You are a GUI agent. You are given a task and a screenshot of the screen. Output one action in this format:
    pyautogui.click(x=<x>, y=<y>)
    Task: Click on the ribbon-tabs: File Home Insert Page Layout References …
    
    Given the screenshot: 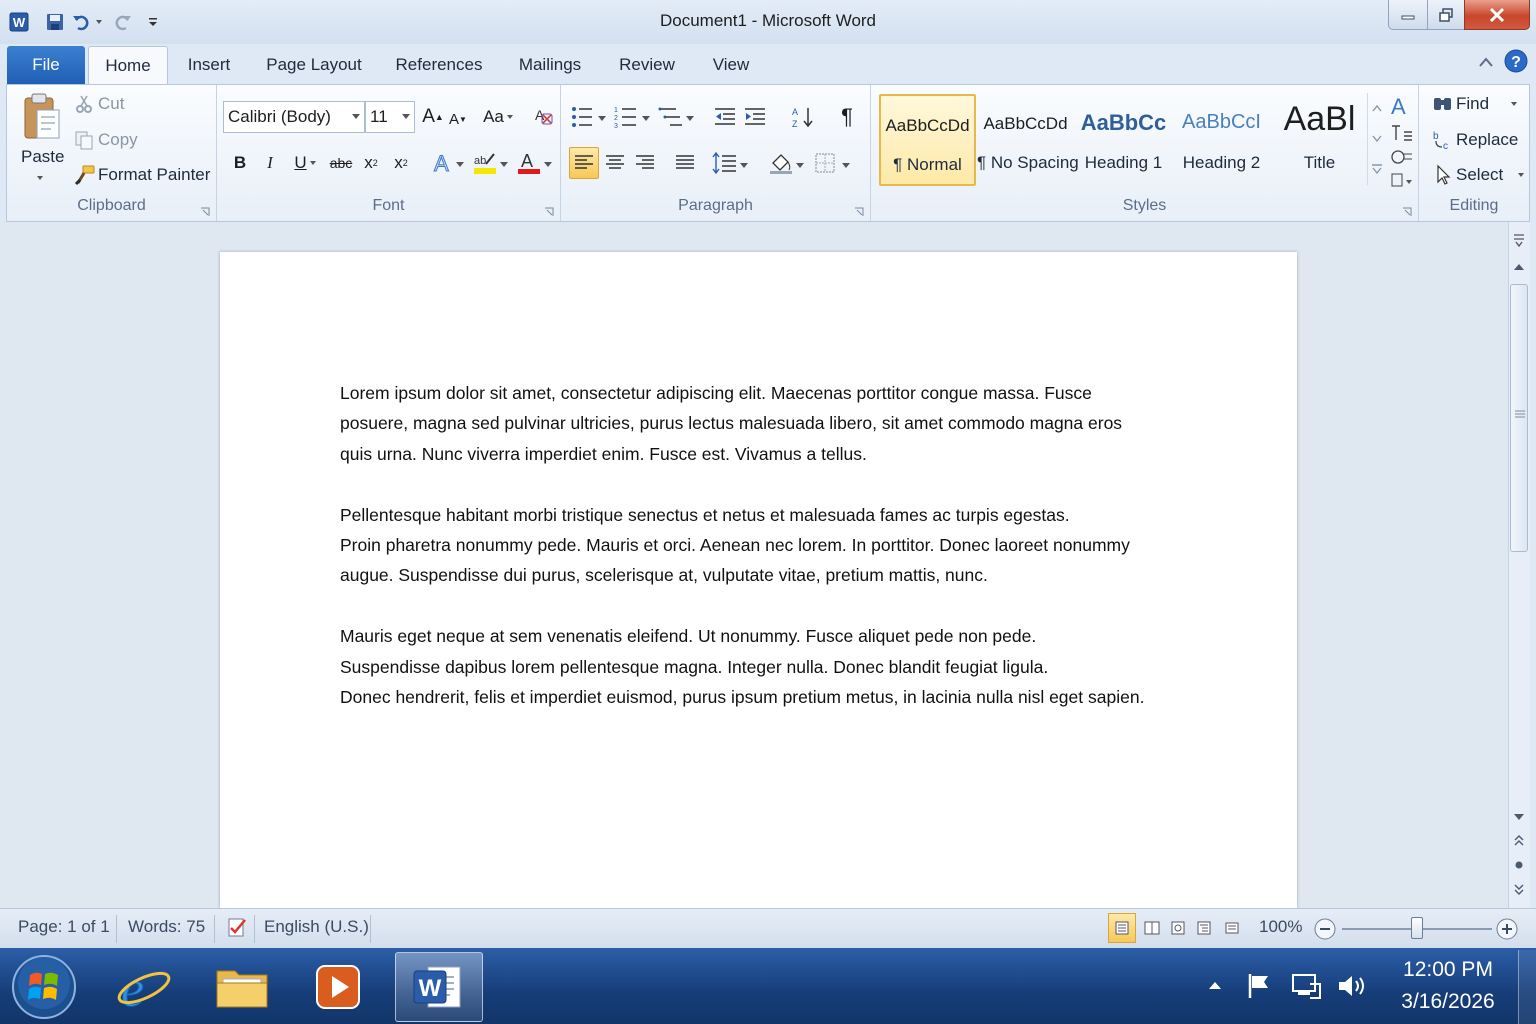 What is the action you would take?
    pyautogui.click(x=768, y=64)
    